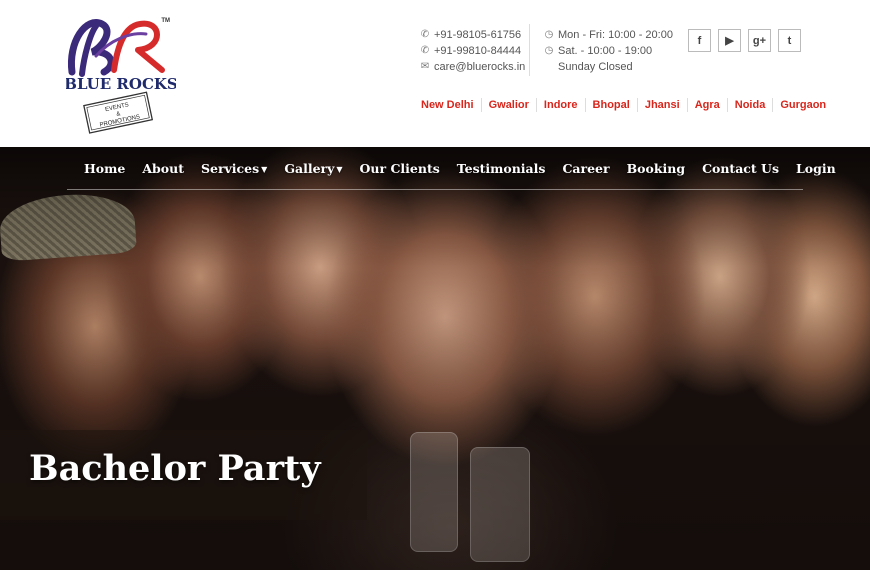  Describe the element at coordinates (165, 21) in the screenshot. I see `trademark: TM` at that location.